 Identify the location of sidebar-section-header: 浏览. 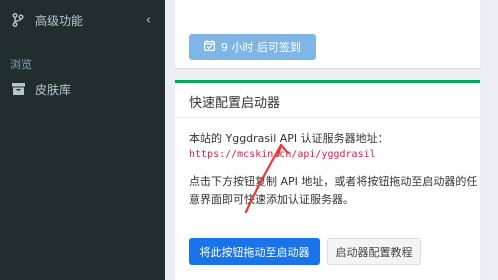
(21, 64).